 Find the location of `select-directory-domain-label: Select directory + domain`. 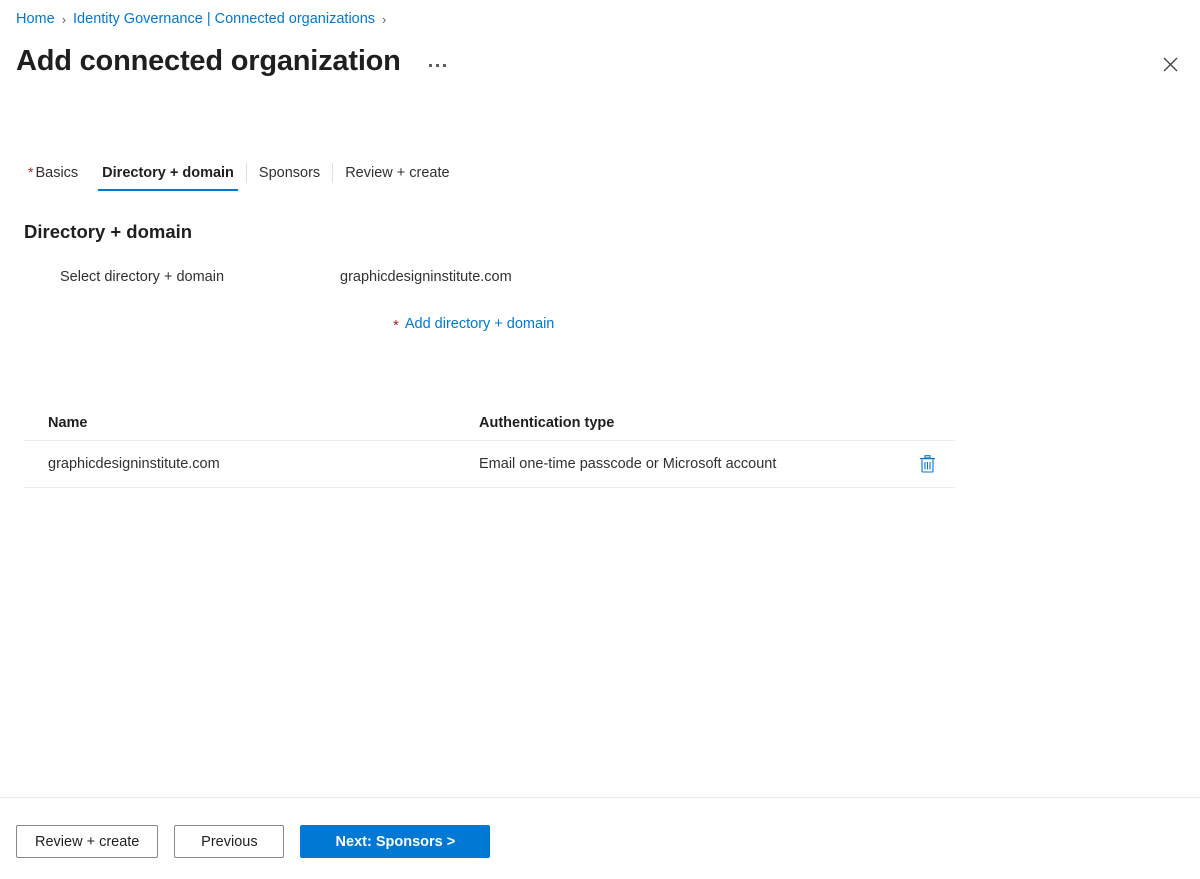

select-directory-domain-label: Select directory + domain is located at coordinates (142, 277).